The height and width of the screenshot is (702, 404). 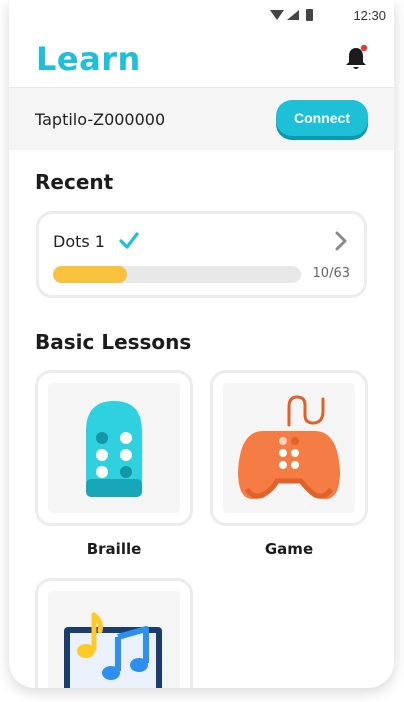 I want to click on music-lesson-card, so click(x=114, y=633).